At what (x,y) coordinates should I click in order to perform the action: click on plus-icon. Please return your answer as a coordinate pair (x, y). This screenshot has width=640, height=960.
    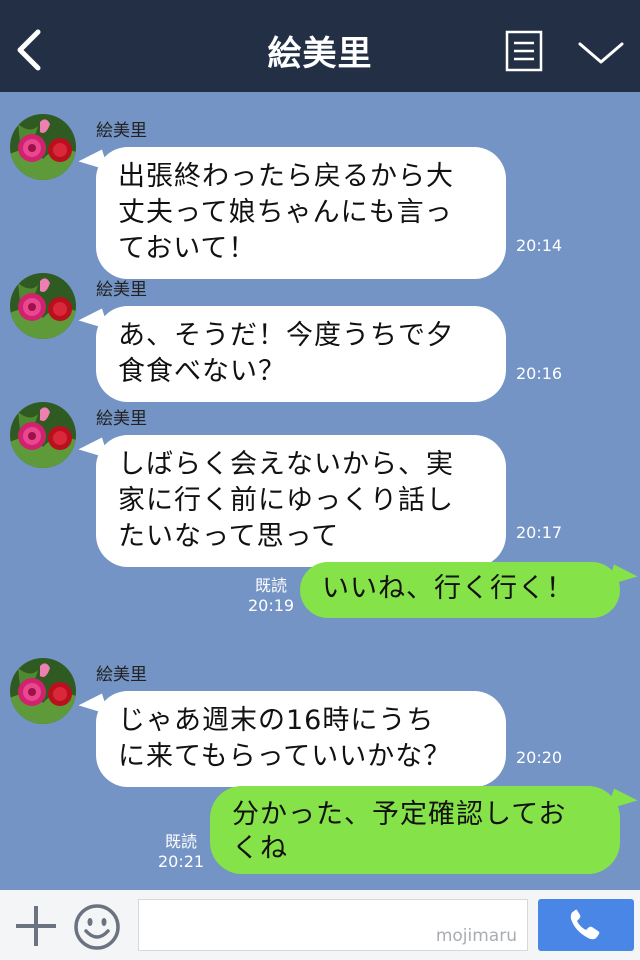
    Looking at the image, I should click on (36, 926).